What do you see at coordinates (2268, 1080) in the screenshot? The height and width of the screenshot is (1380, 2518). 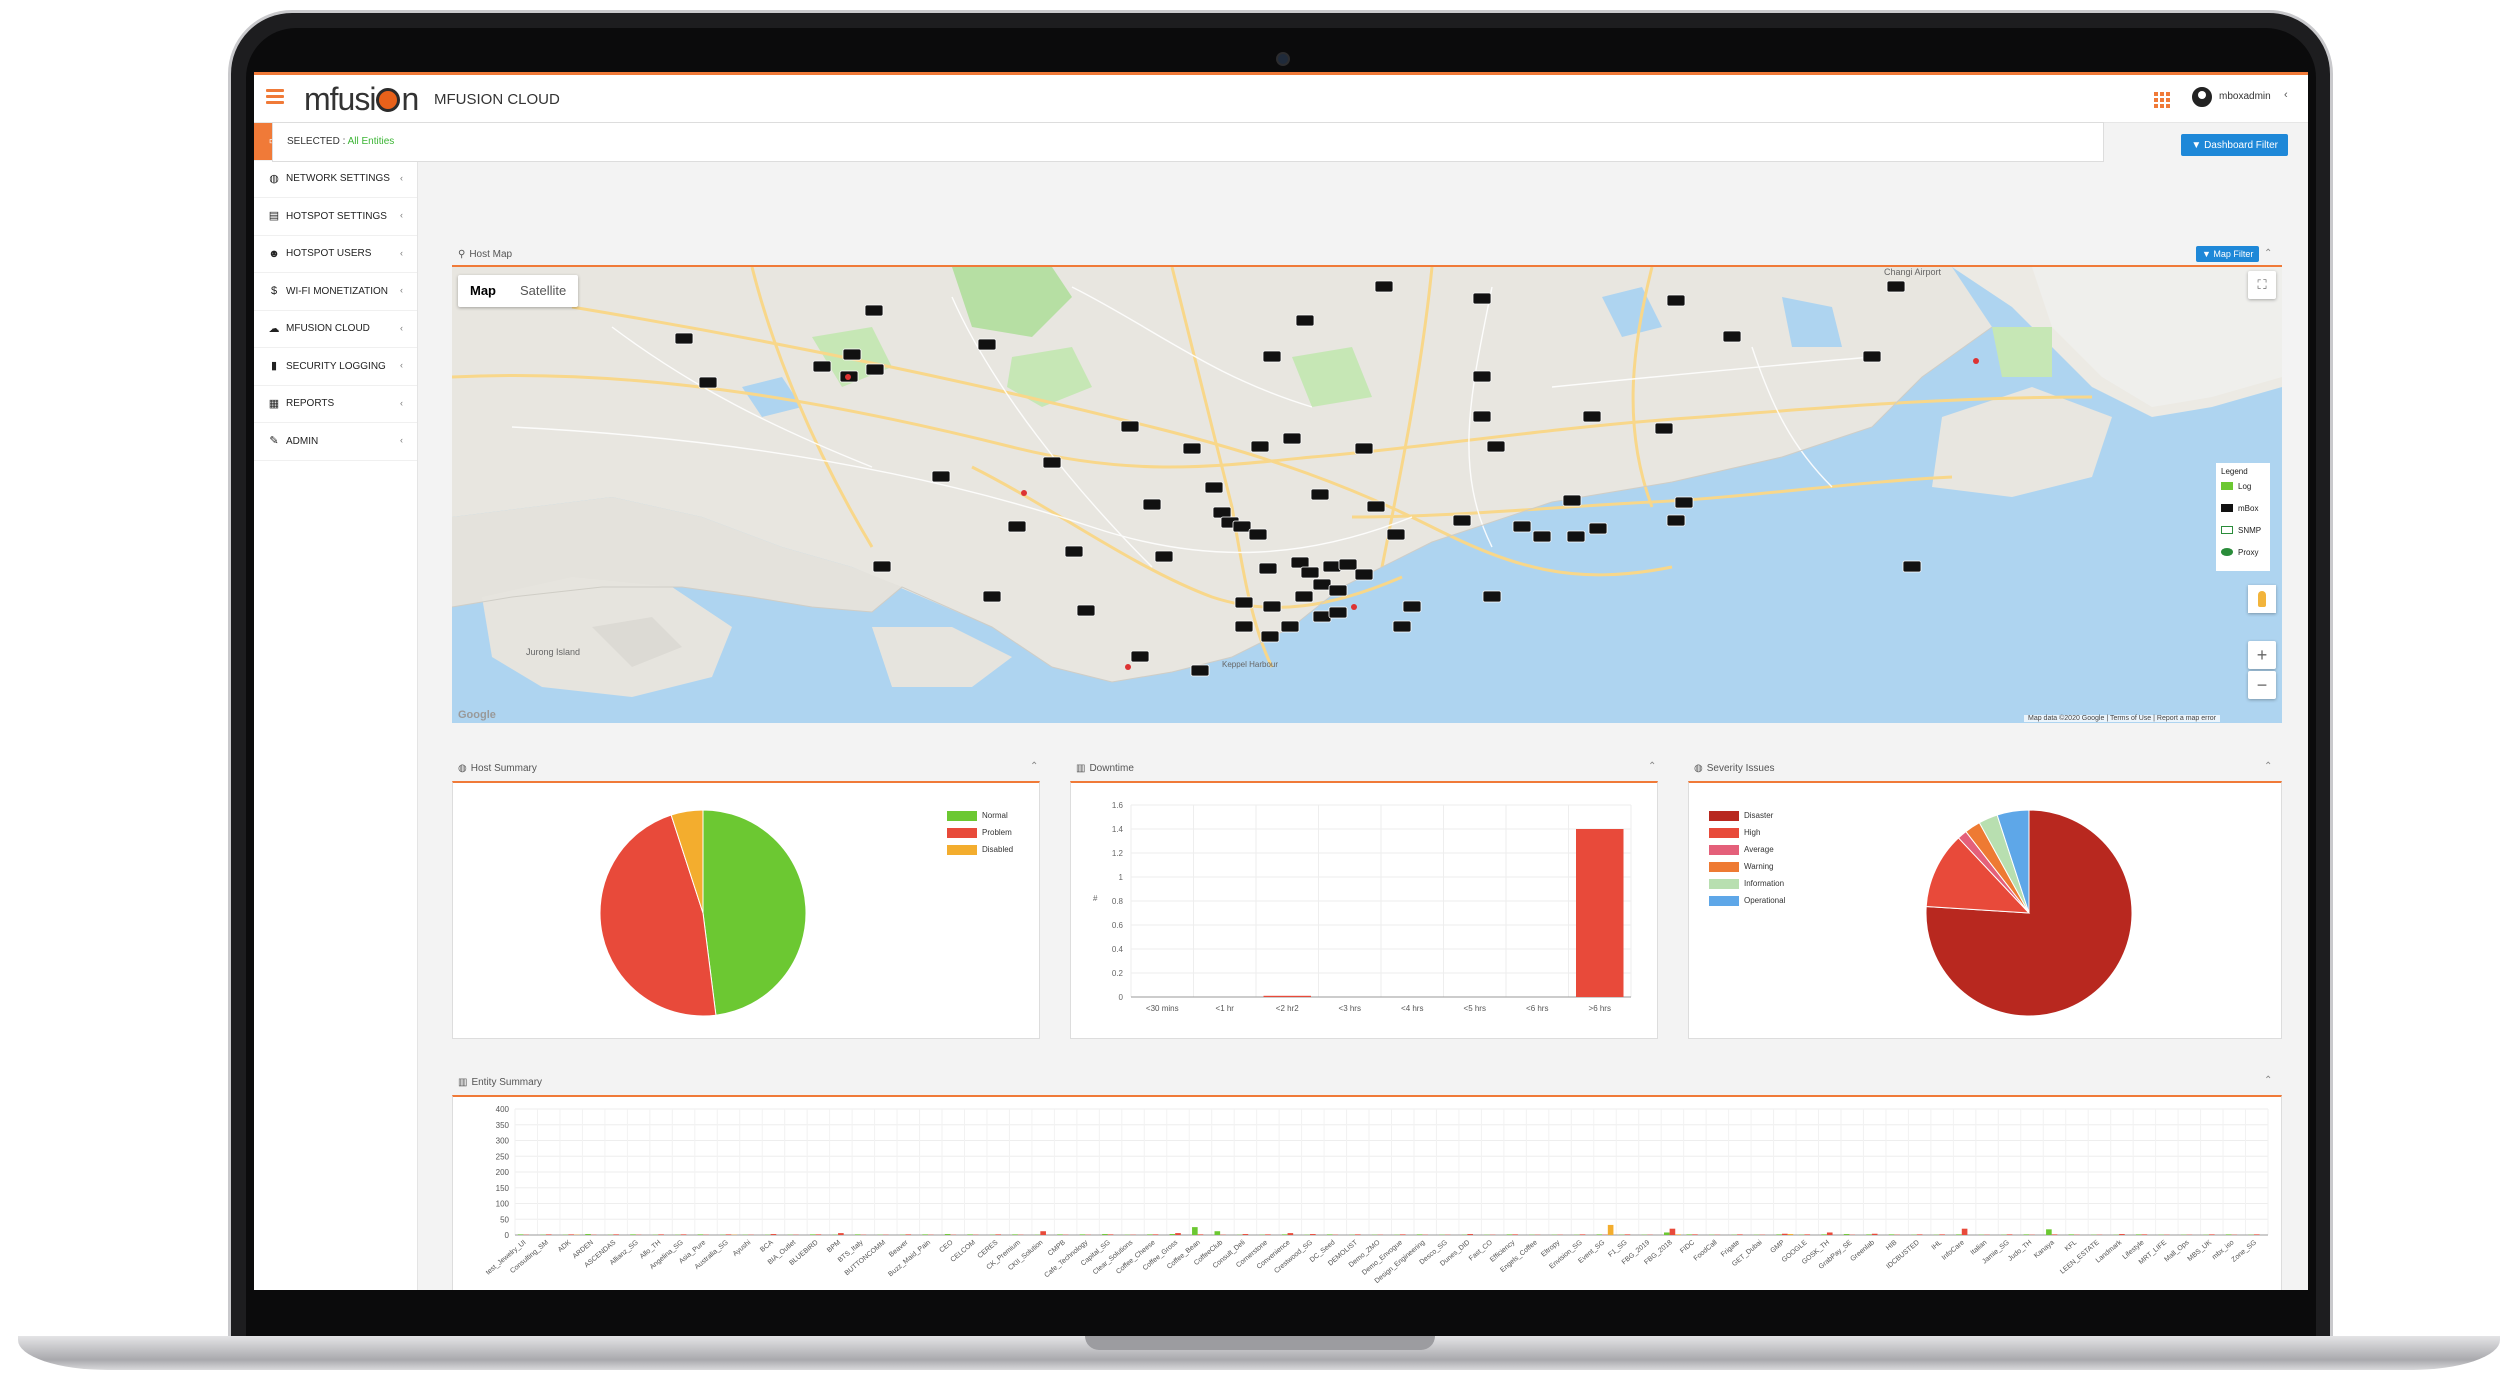 I see `collapse-chevron-icon: ⌃` at bounding box center [2268, 1080].